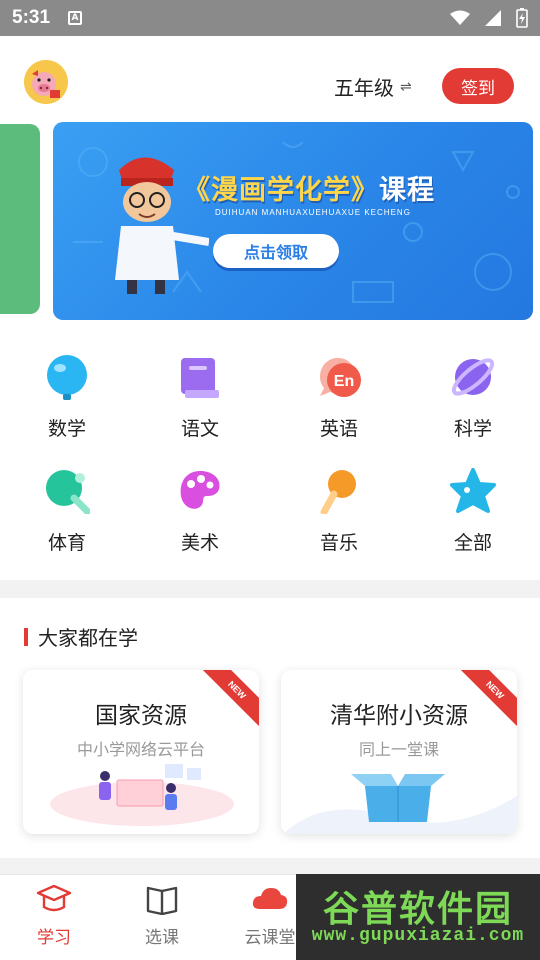  I want to click on status-icons, so click(489, 18).